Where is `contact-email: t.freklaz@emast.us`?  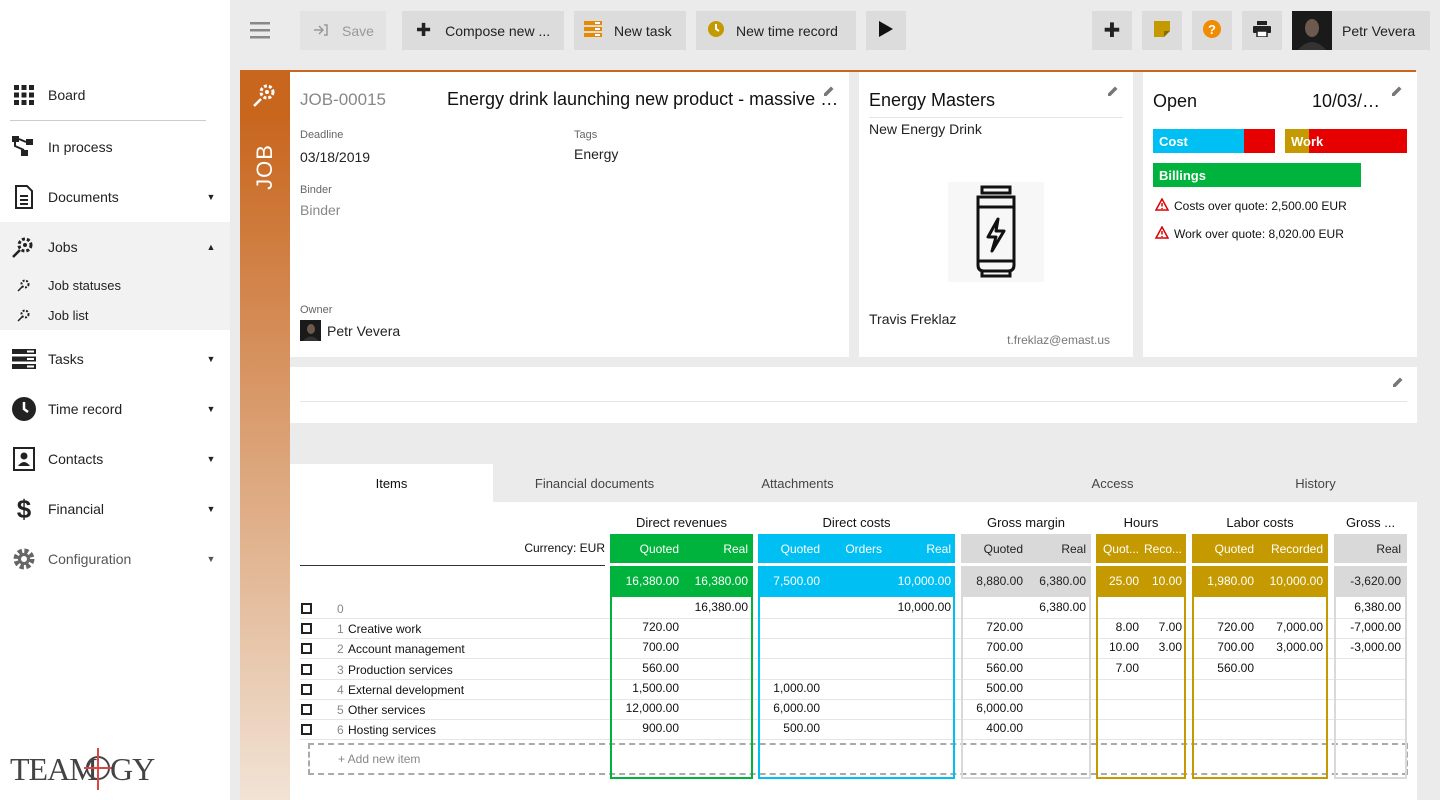
contact-email: t.freklaz@emast.us is located at coordinates (1058, 340).